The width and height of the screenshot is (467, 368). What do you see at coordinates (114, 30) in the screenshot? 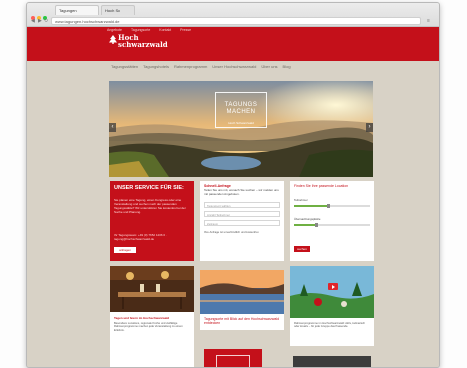
I see `toplink-angebote: Angebote` at bounding box center [114, 30].